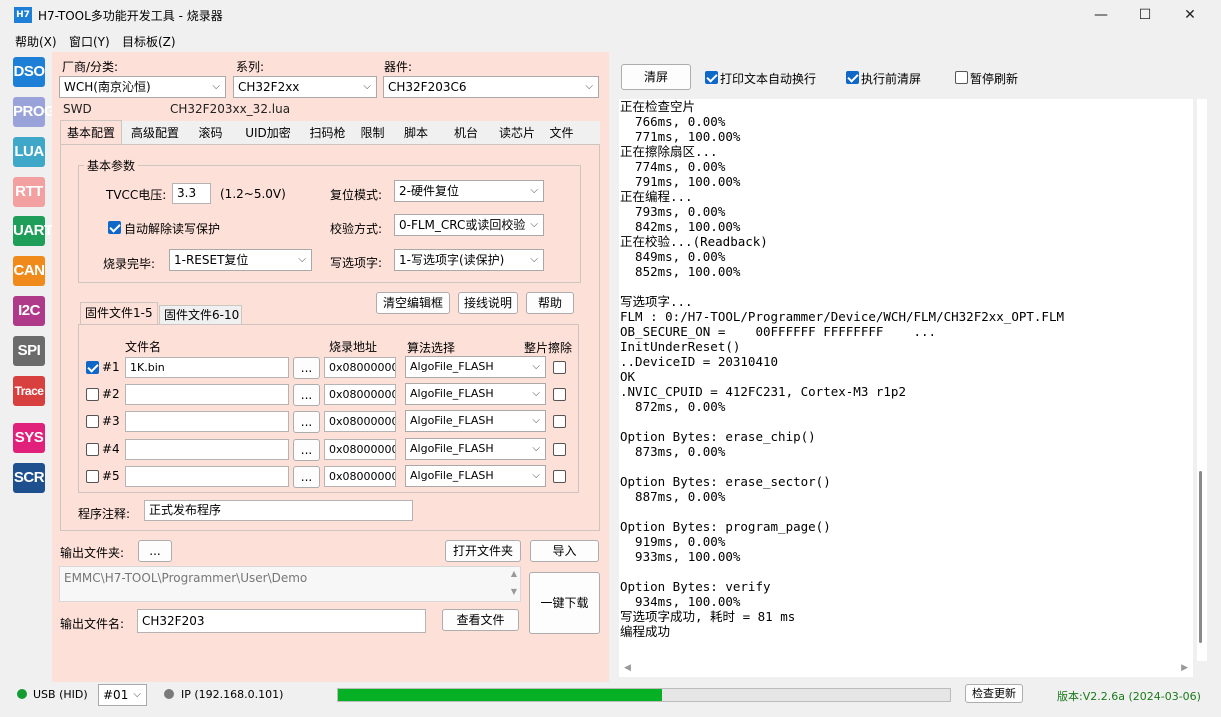 The image size is (1221, 717). Describe the element at coordinates (480, 620) in the screenshot. I see `view-file-button: 查看文件` at that location.